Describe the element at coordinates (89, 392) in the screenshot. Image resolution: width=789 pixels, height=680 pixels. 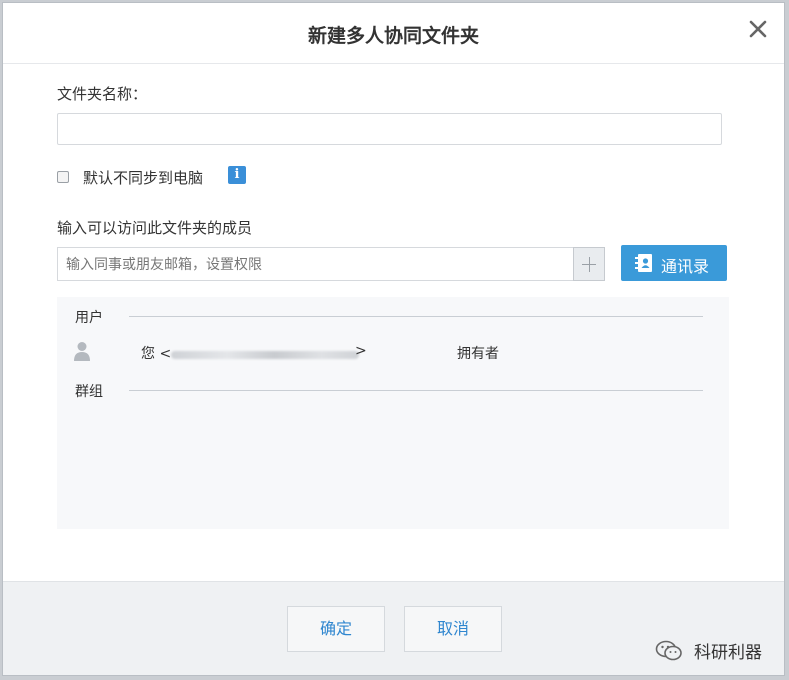
I see `groups-section-heading: 群组` at that location.